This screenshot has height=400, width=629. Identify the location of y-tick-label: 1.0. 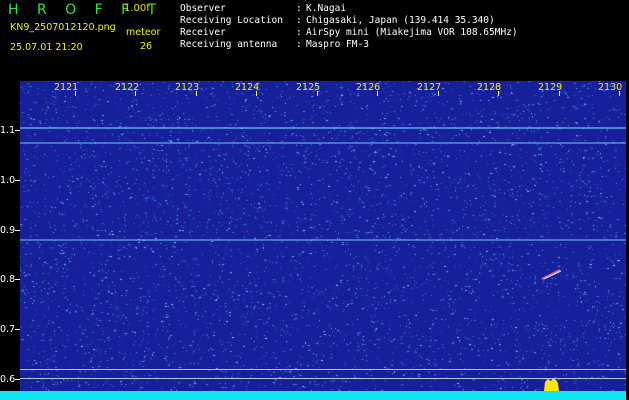
(8, 180).